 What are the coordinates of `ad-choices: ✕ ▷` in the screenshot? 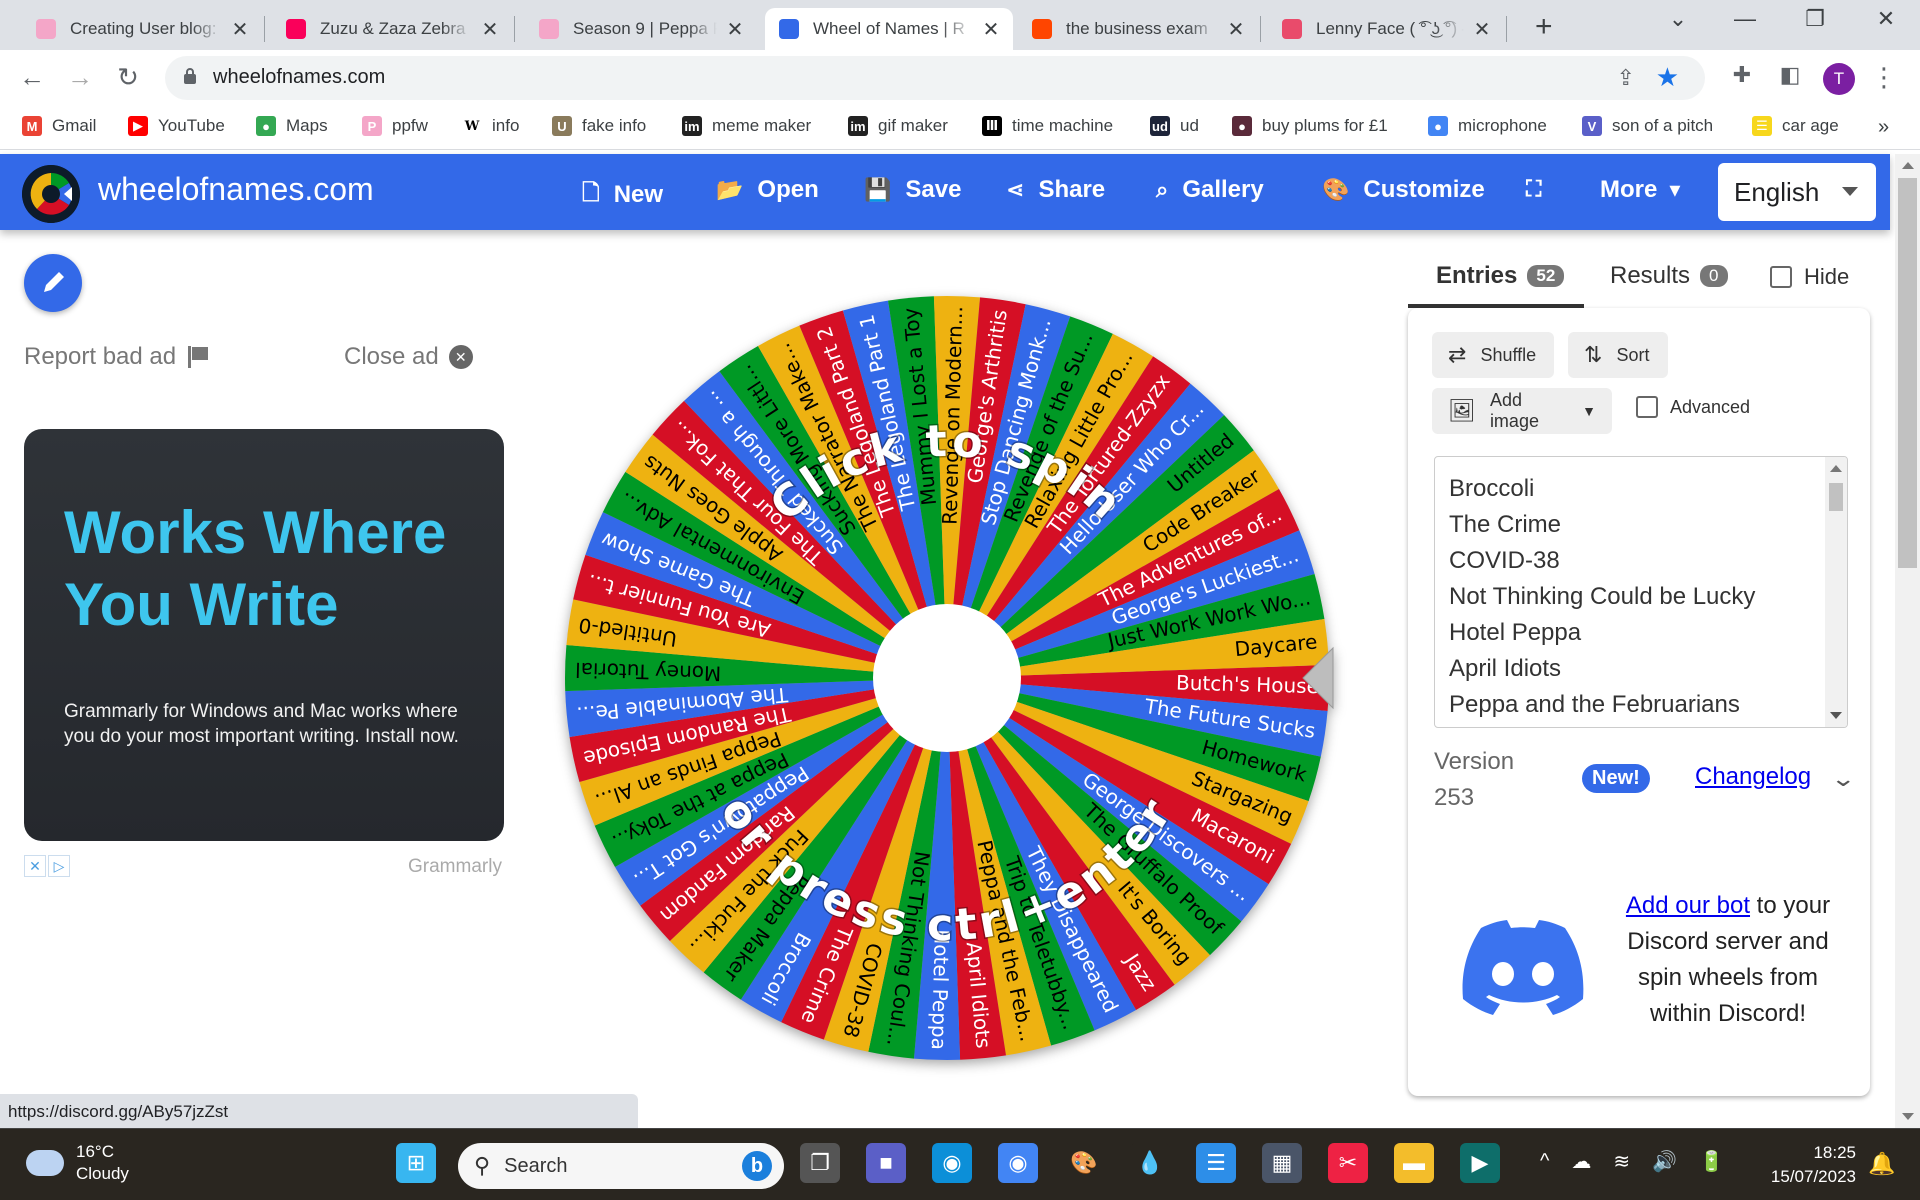 It's located at (48, 866).